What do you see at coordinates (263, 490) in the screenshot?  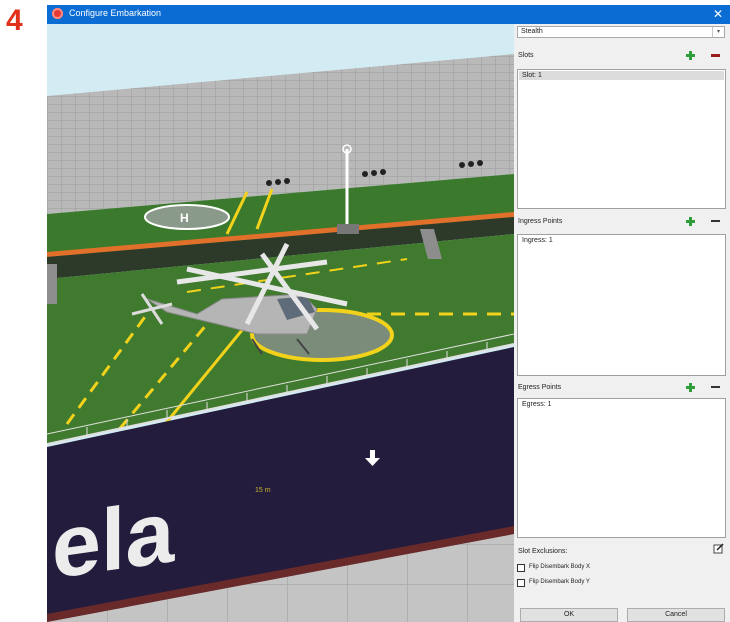 I see `distance-readout: 15 m` at bounding box center [263, 490].